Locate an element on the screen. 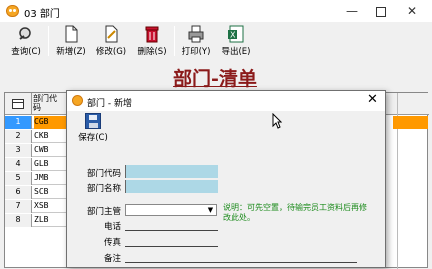 This screenshot has width=432, height=269. add-button: 新增(Z) is located at coordinates (71, 42).